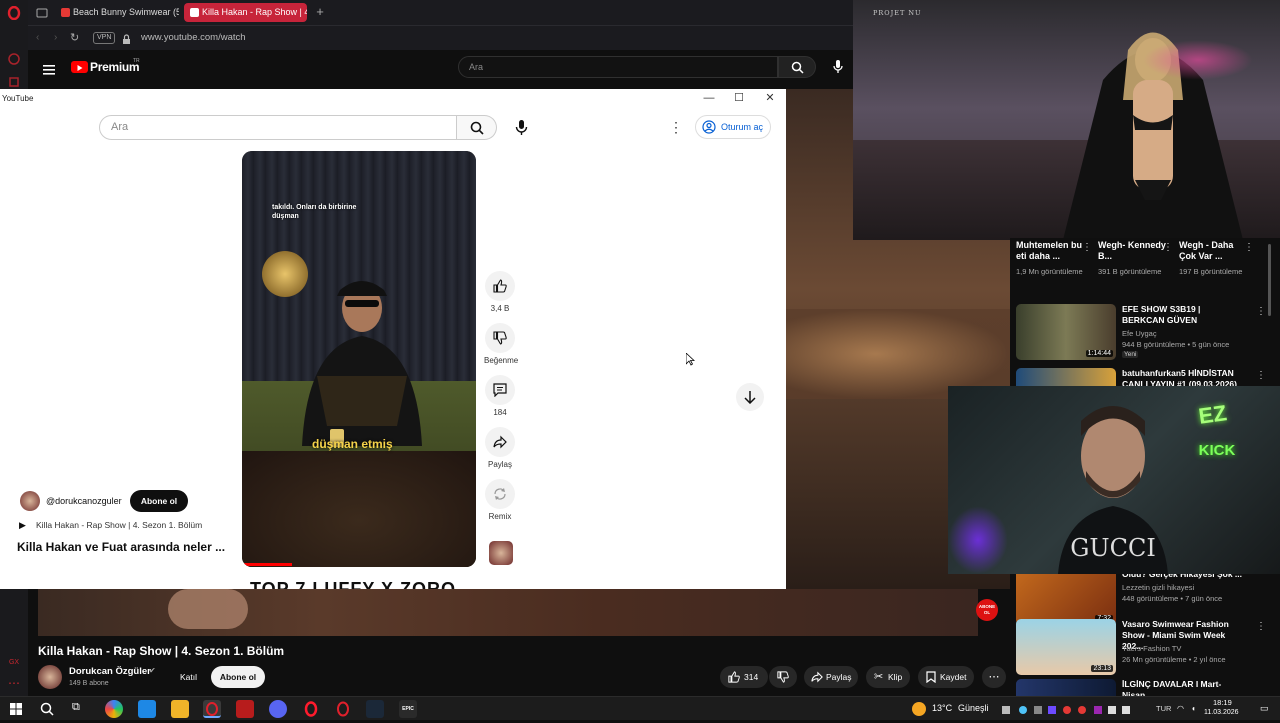 The height and width of the screenshot is (723, 1280). What do you see at coordinates (919, 709) in the screenshot?
I see `weather-sun-icon` at bounding box center [919, 709].